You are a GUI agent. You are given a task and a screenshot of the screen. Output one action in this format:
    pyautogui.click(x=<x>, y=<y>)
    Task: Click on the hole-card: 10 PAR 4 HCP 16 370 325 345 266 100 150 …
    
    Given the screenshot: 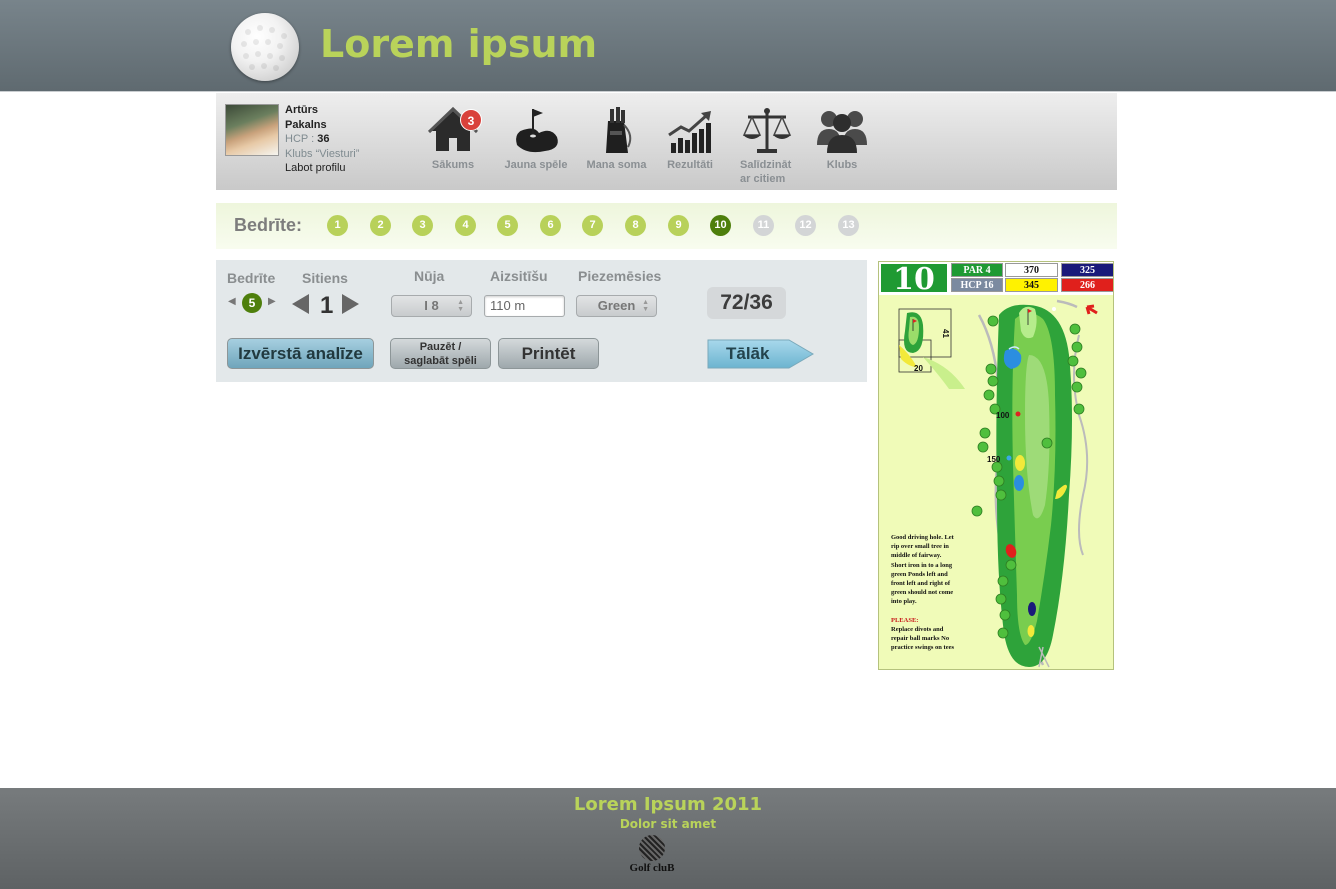 What is the action you would take?
    pyautogui.click(x=996, y=465)
    